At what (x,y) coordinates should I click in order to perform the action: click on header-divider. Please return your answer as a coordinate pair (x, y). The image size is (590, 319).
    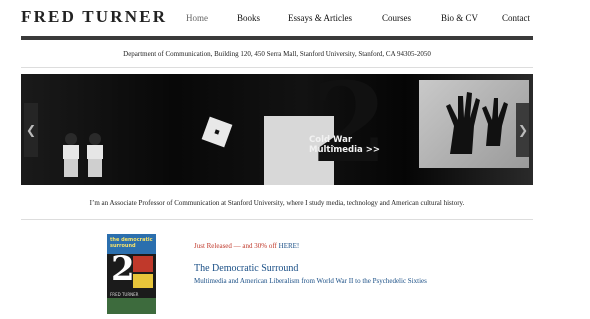
    Looking at the image, I should click on (277, 38).